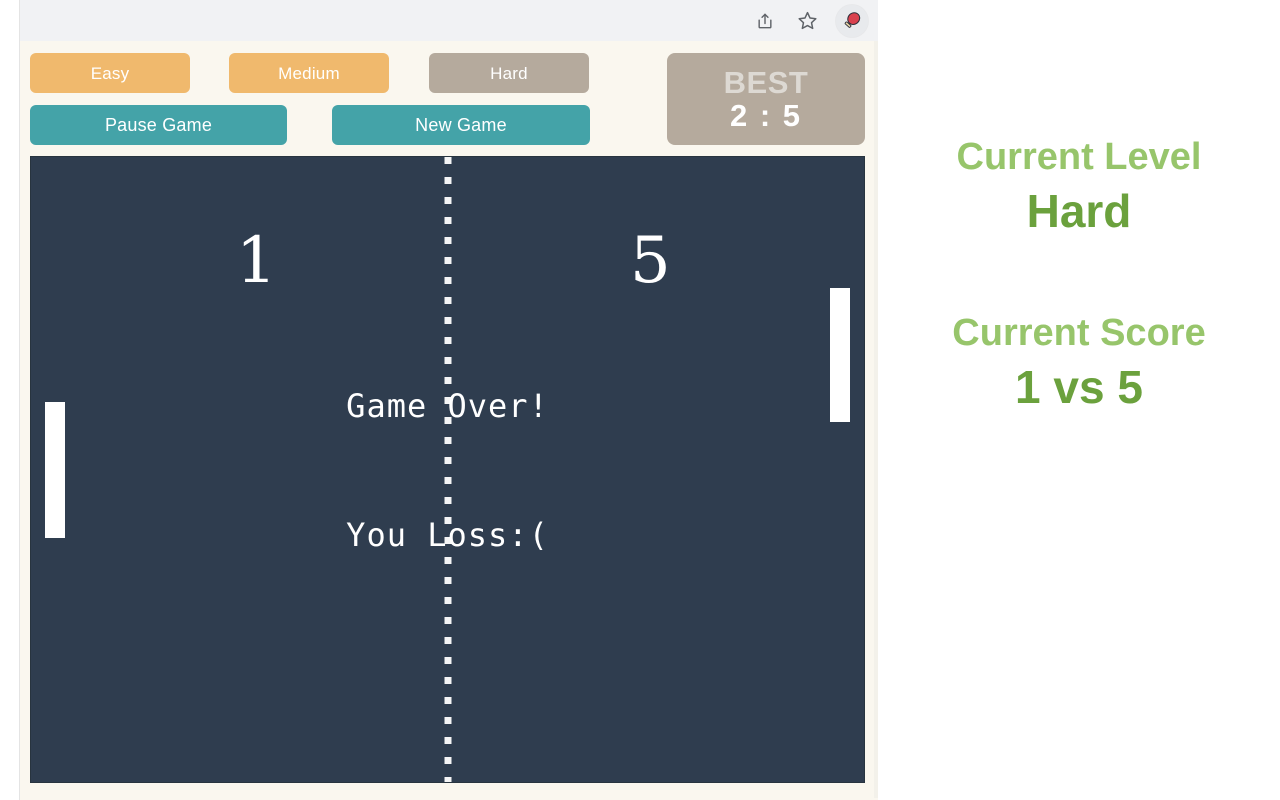  What do you see at coordinates (110, 73) in the screenshot?
I see `level-button-easy: Easy` at bounding box center [110, 73].